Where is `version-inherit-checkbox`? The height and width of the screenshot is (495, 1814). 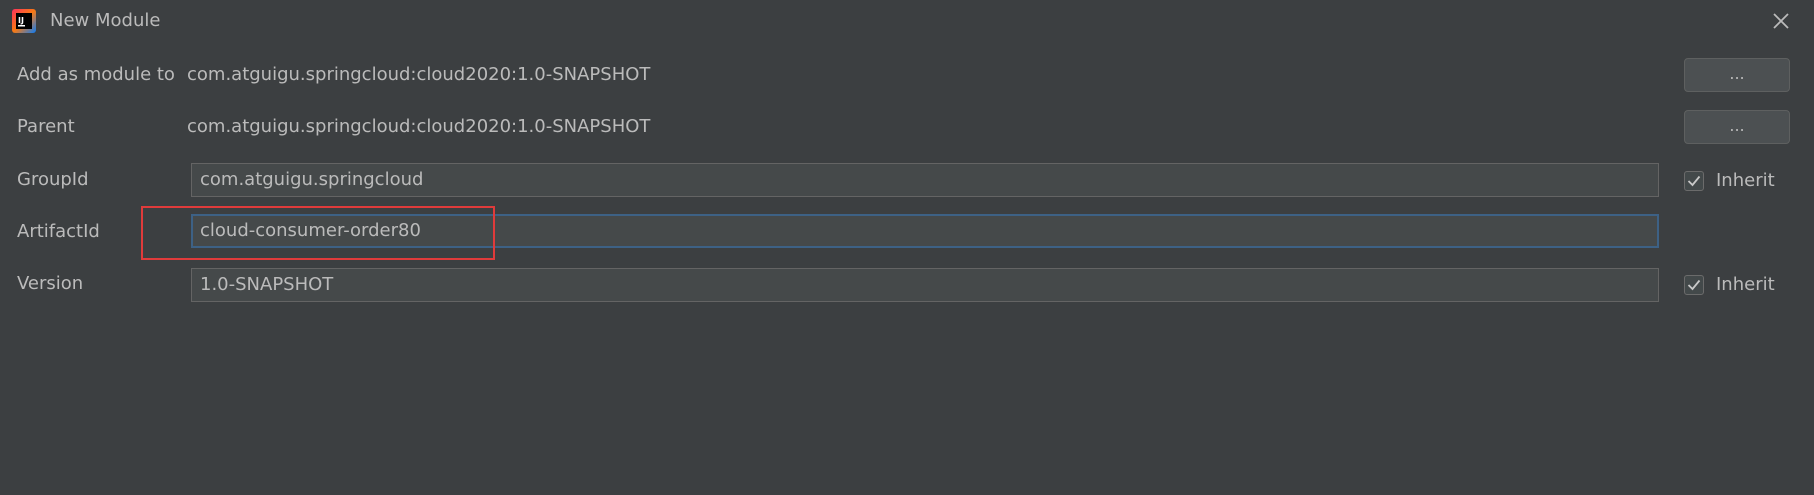
version-inherit-checkbox is located at coordinates (1694, 285).